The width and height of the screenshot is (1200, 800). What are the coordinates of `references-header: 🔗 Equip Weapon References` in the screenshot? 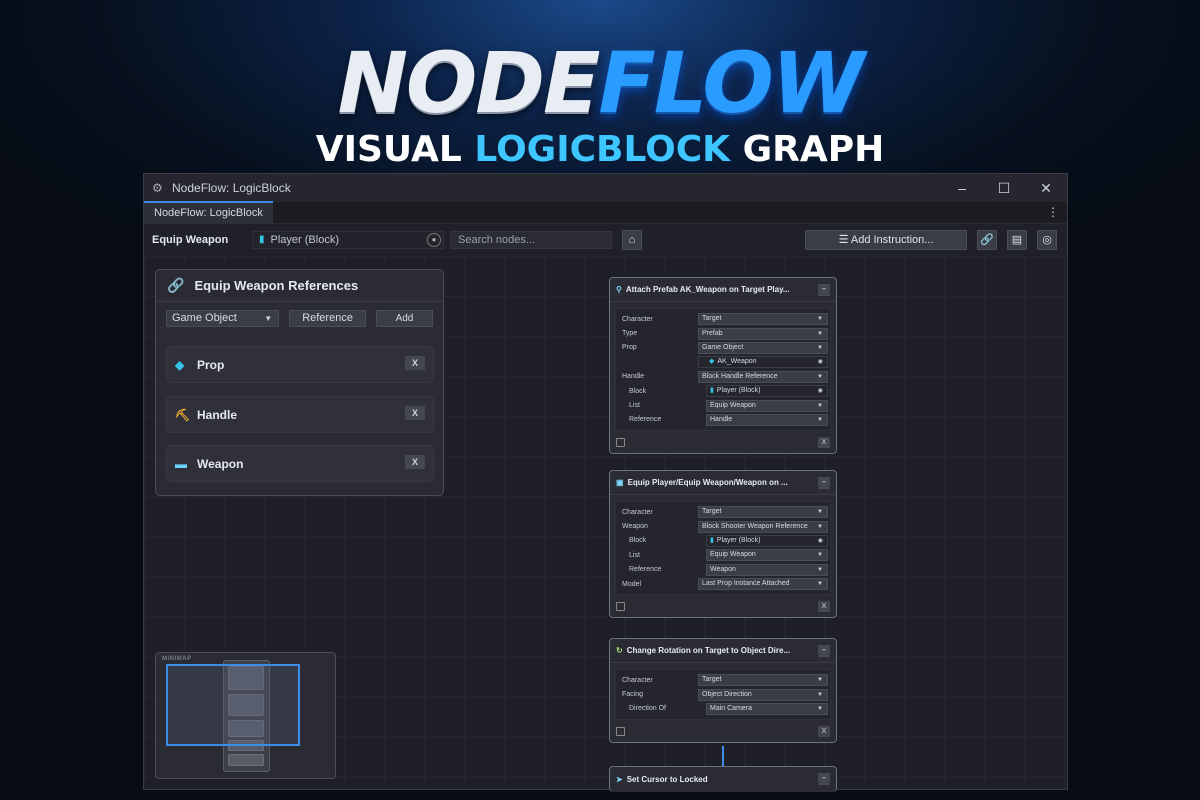 It's located at (299, 286).